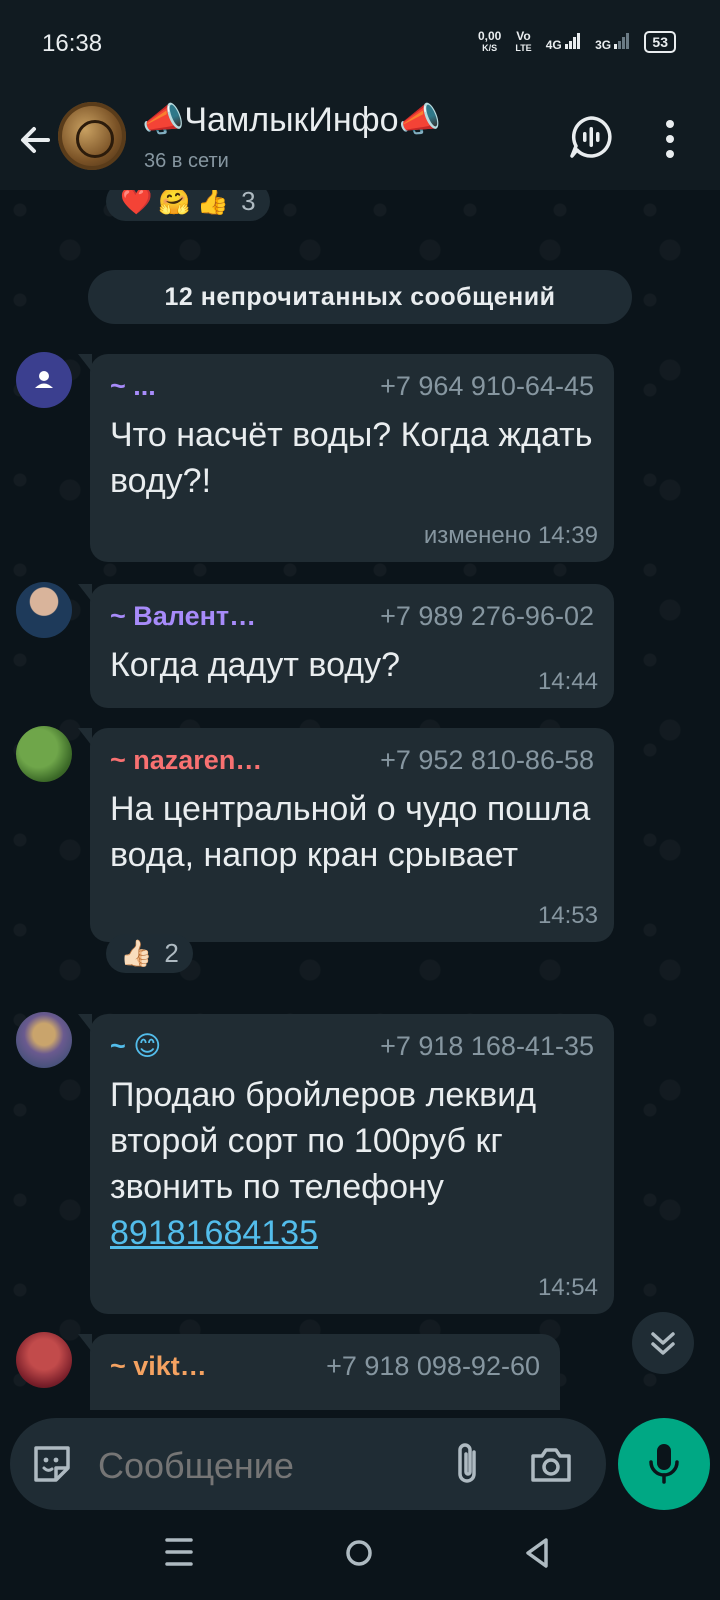 This screenshot has width=720, height=1600. I want to click on message-composer, so click(308, 1464).